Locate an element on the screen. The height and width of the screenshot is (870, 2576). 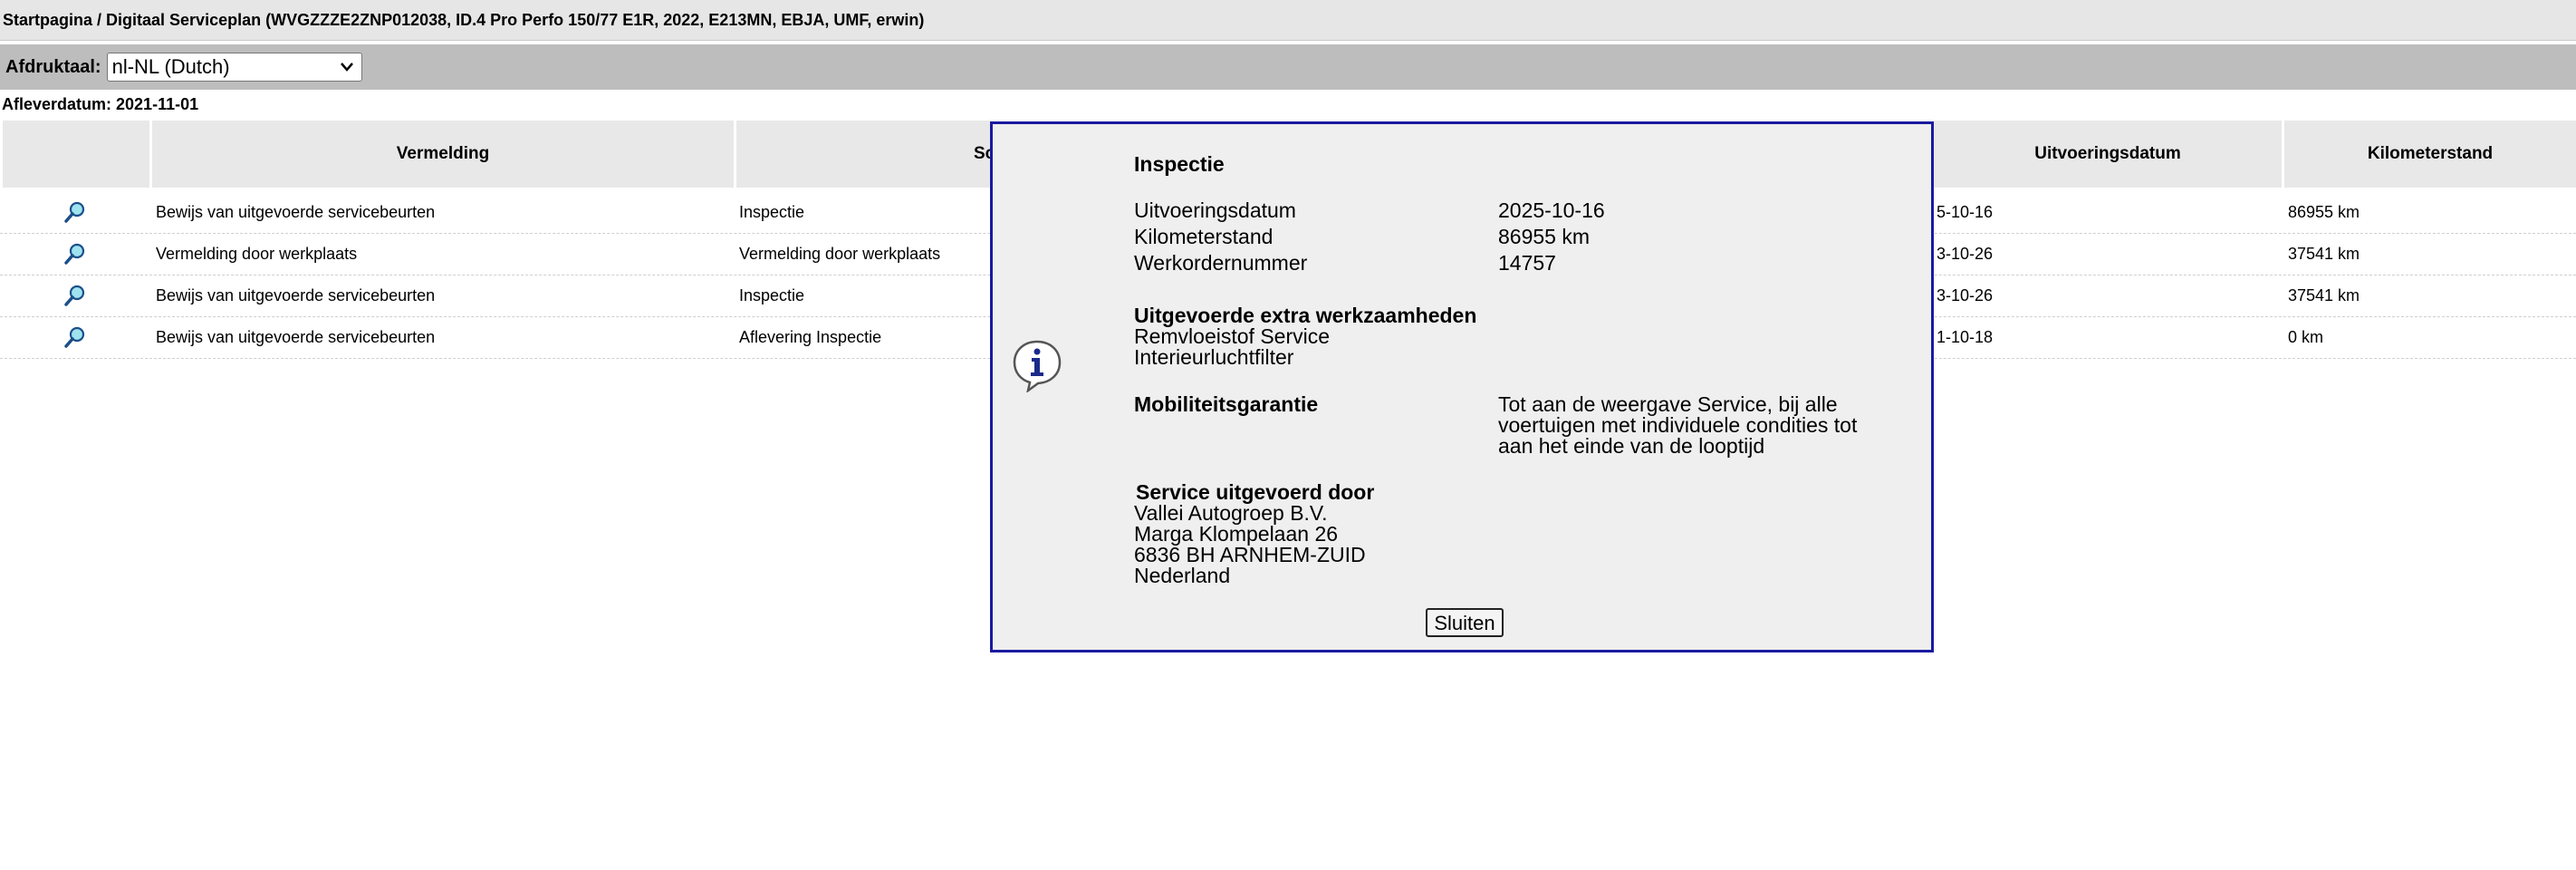
row-service: Vermelding door werkplaats is located at coordinates (840, 254).